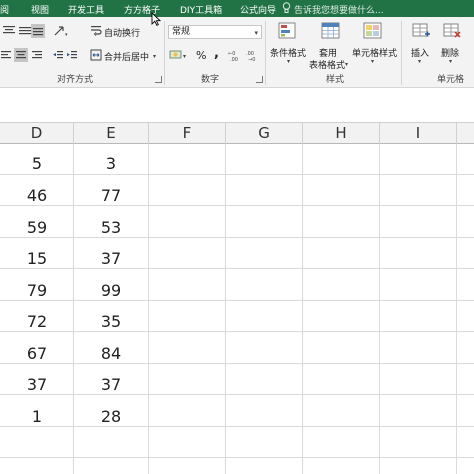 The width and height of the screenshot is (474, 474). What do you see at coordinates (111, 384) in the screenshot?
I see `cell-e8: 37` at bounding box center [111, 384].